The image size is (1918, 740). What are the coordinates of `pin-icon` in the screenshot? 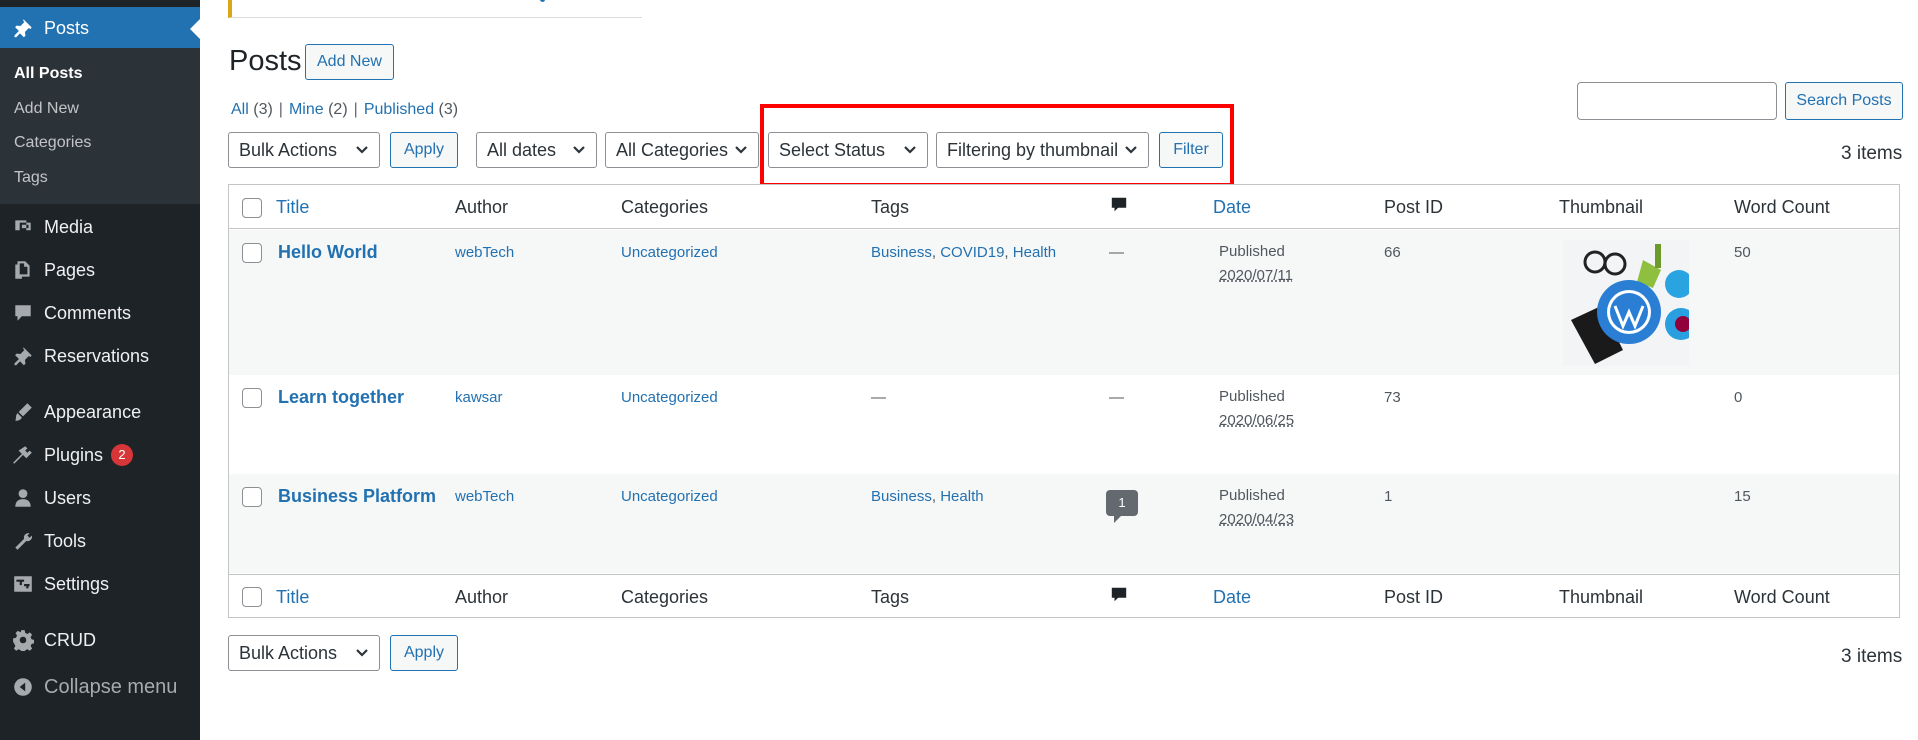 It's located at (23, 356).